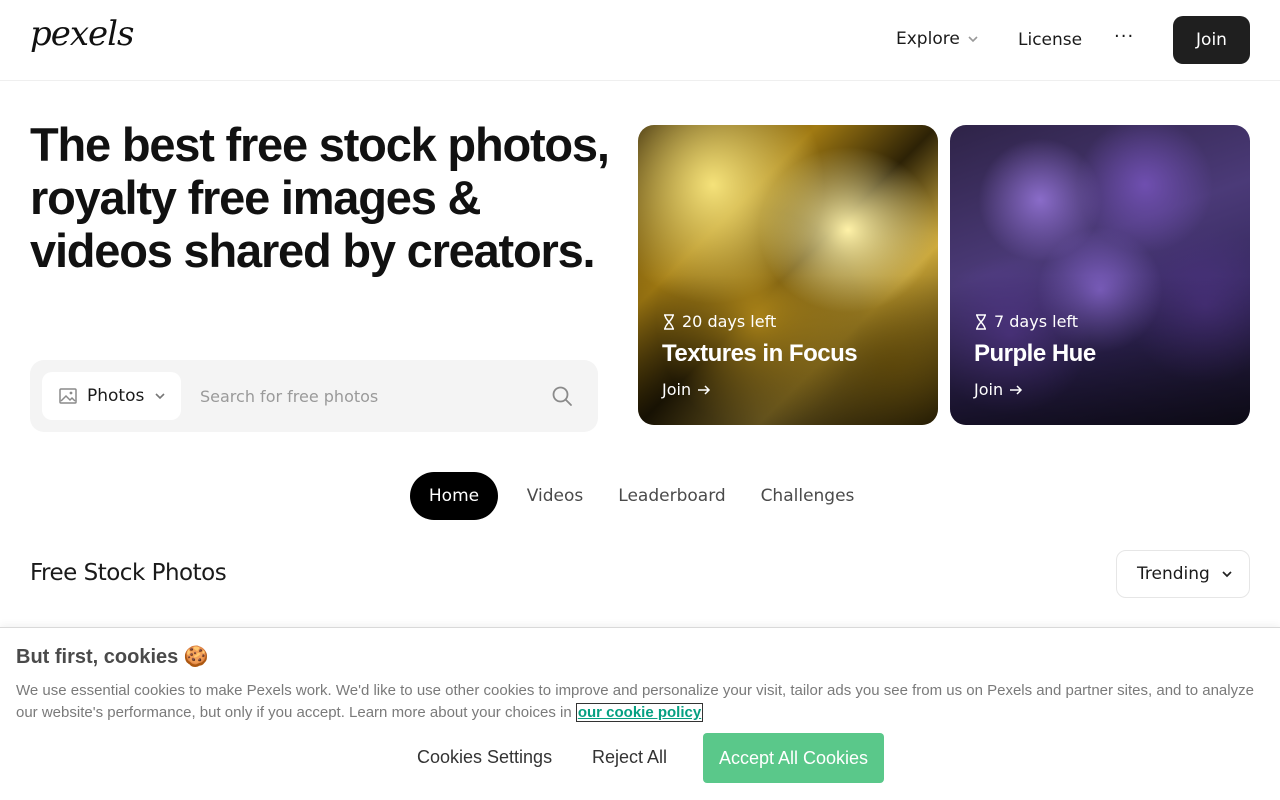 The width and height of the screenshot is (1280, 800). What do you see at coordinates (562, 396) in the screenshot?
I see `search-icon` at bounding box center [562, 396].